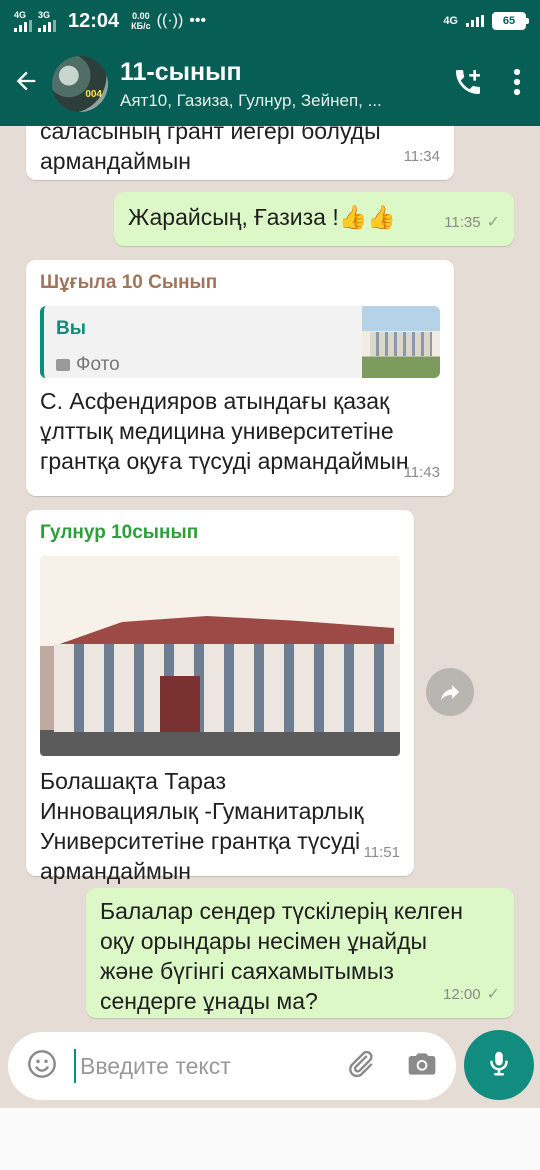 The height and width of the screenshot is (1170, 540). I want to click on status-right: 4G 65, so click(486, 21).